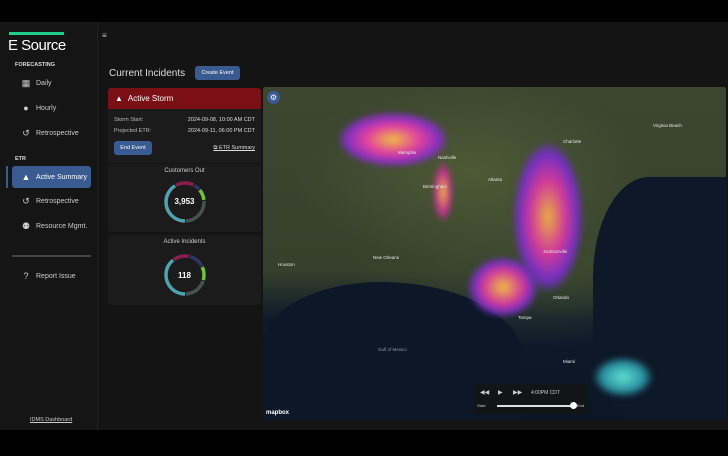  What do you see at coordinates (435, 186) in the screenshot?
I see `city-label: Birmingham` at bounding box center [435, 186].